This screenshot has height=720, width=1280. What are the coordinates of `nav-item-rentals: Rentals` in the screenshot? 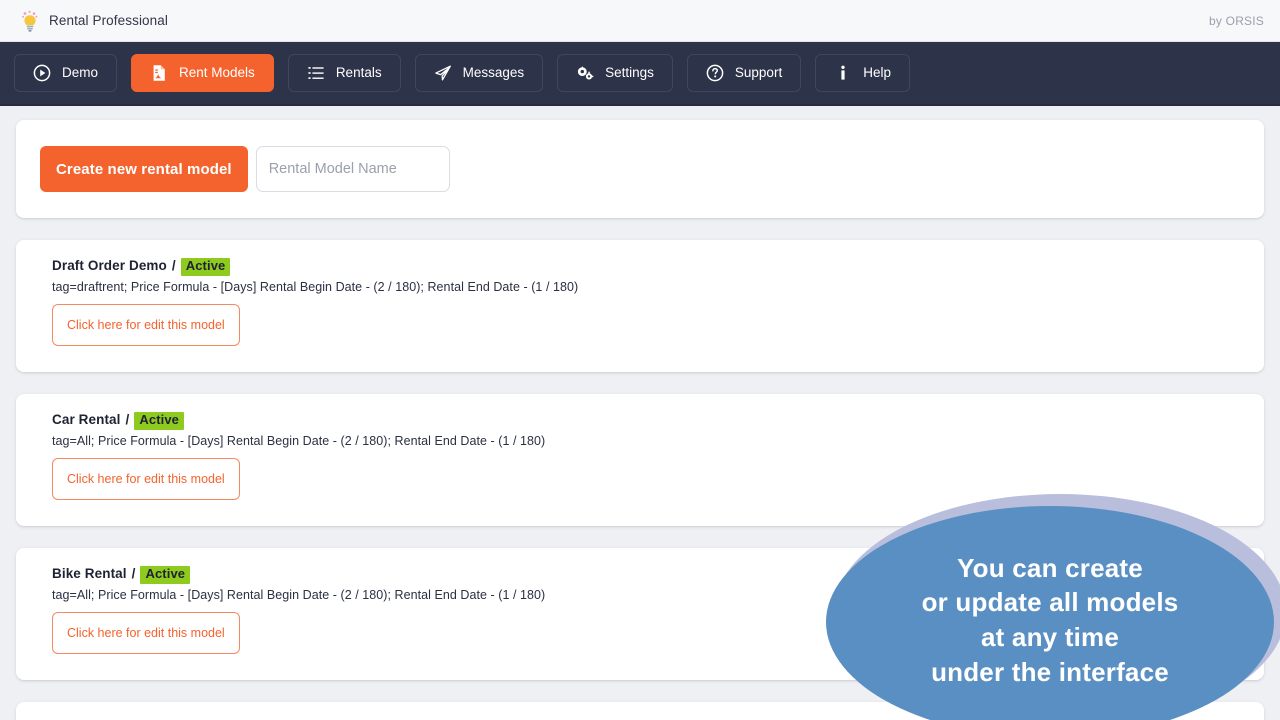 It's located at (344, 73).